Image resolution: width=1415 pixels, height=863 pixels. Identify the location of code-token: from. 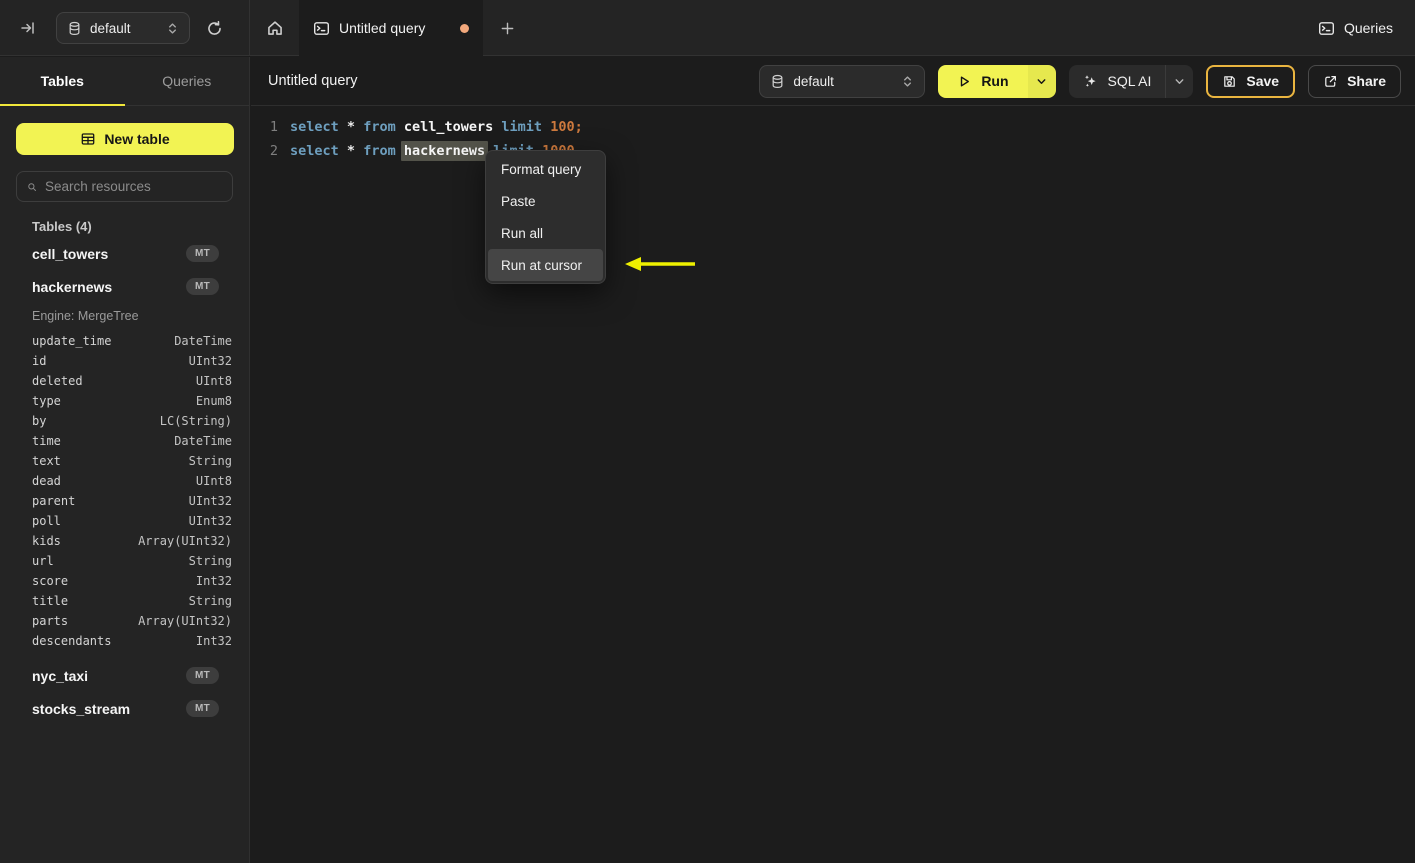
(379, 127).